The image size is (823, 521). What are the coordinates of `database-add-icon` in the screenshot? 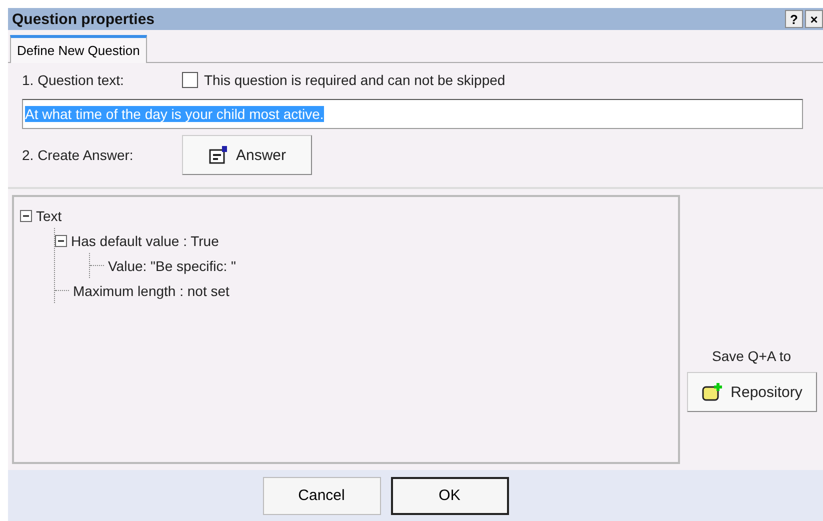 It's located at (712, 392).